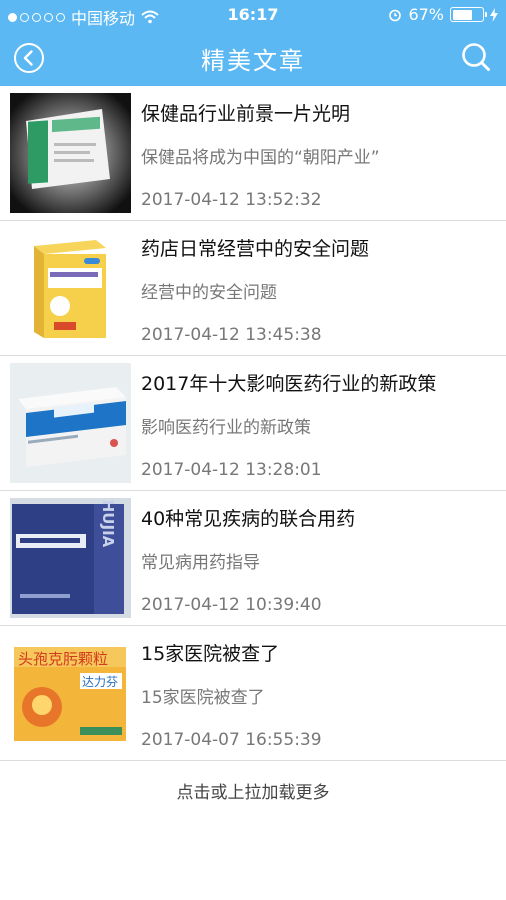 This screenshot has width=506, height=900. What do you see at coordinates (108, 523) in the screenshot?
I see `thumb-brand-text: CHUJIA` at bounding box center [108, 523].